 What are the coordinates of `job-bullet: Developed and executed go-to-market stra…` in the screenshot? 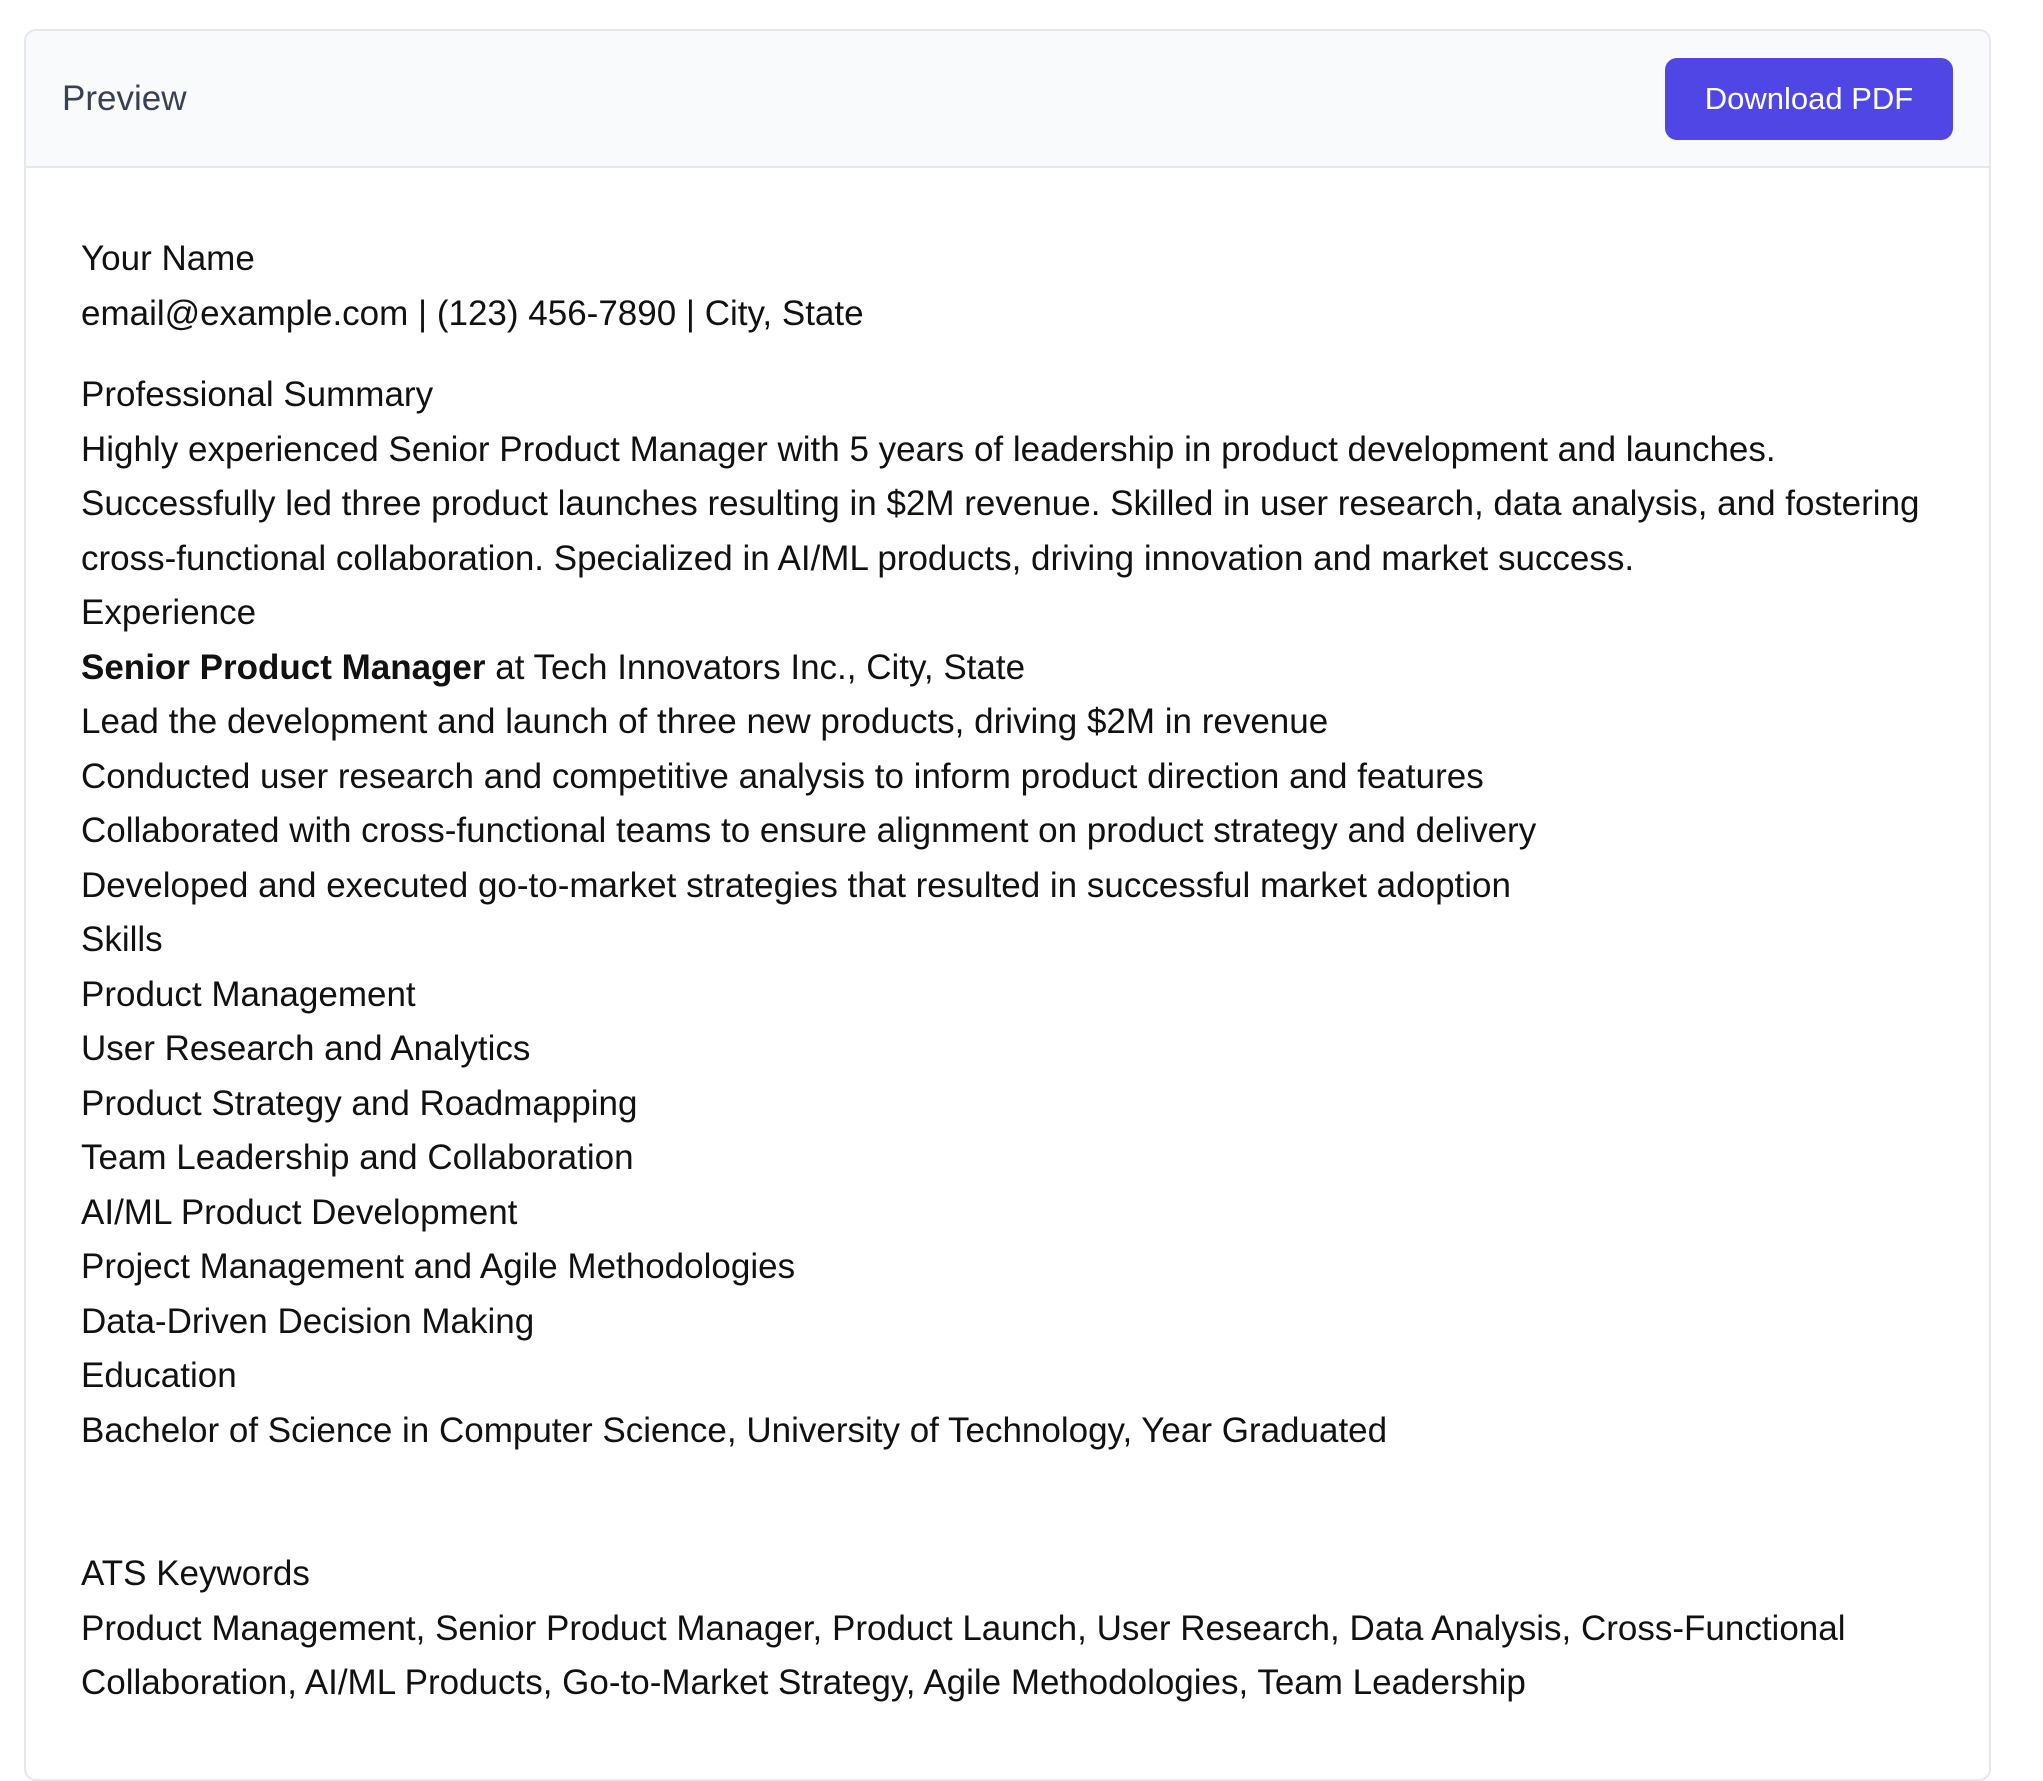 It's located at (796, 885).